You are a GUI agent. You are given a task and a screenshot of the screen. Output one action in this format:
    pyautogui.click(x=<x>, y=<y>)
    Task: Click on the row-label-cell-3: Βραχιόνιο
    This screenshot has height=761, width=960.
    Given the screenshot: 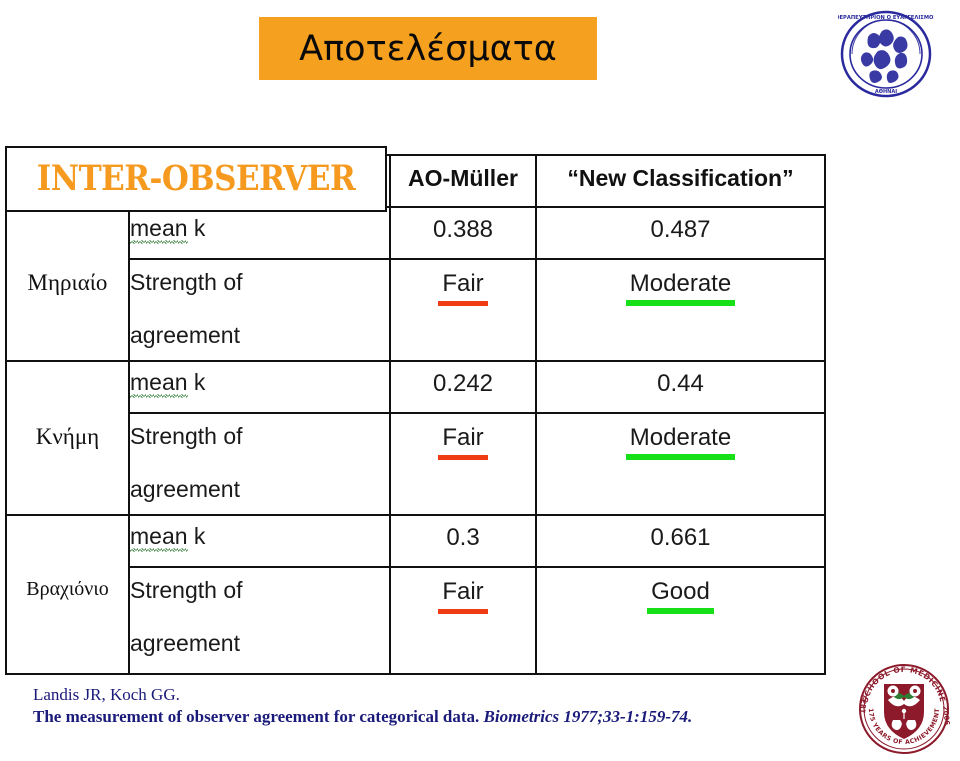 What is the action you would take?
    pyautogui.click(x=67, y=594)
    